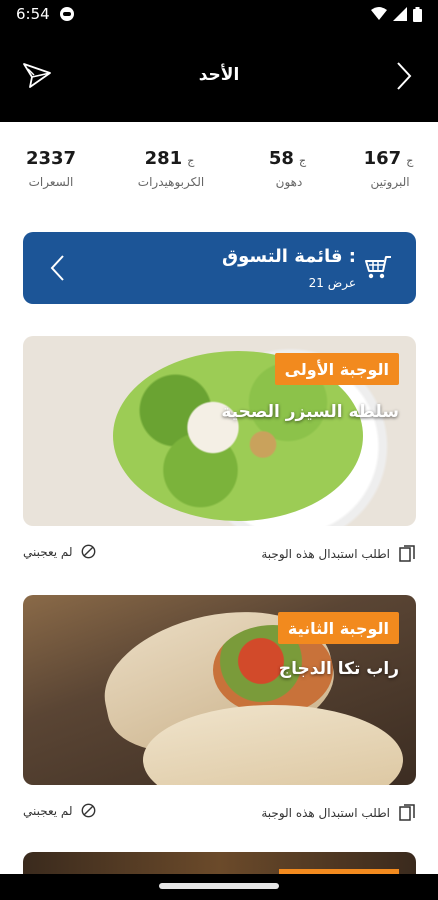 Image resolution: width=438 pixels, height=900 pixels. Describe the element at coordinates (219, 14) in the screenshot. I see `status-bar: 6:54` at that location.